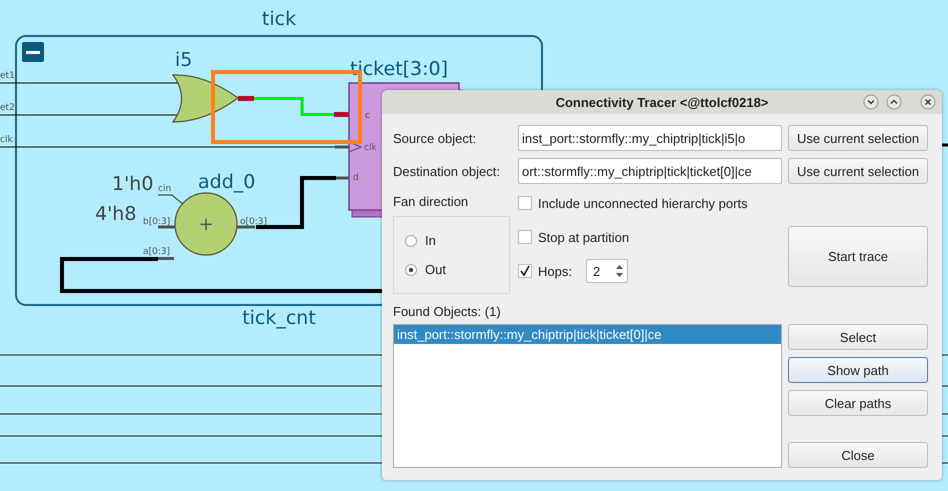 This screenshot has width=948, height=491. Describe the element at coordinates (115, 214) in the screenshot. I see `constant-label: 4'h8` at that location.